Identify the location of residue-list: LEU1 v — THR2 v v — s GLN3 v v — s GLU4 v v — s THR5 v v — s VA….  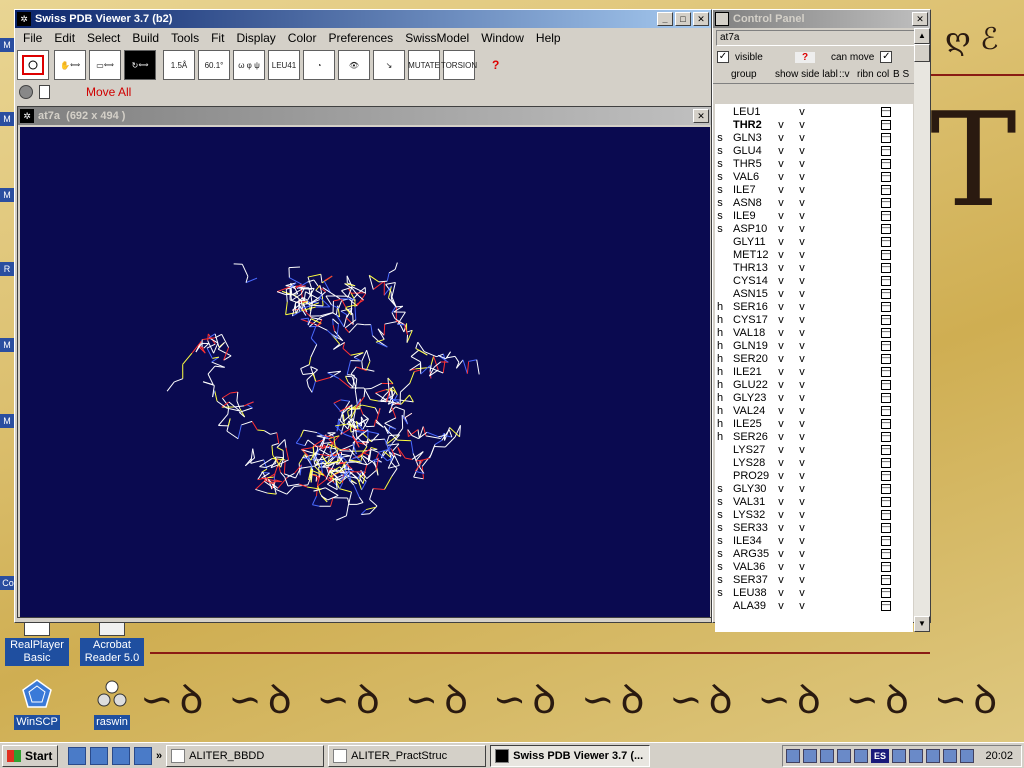
(814, 368).